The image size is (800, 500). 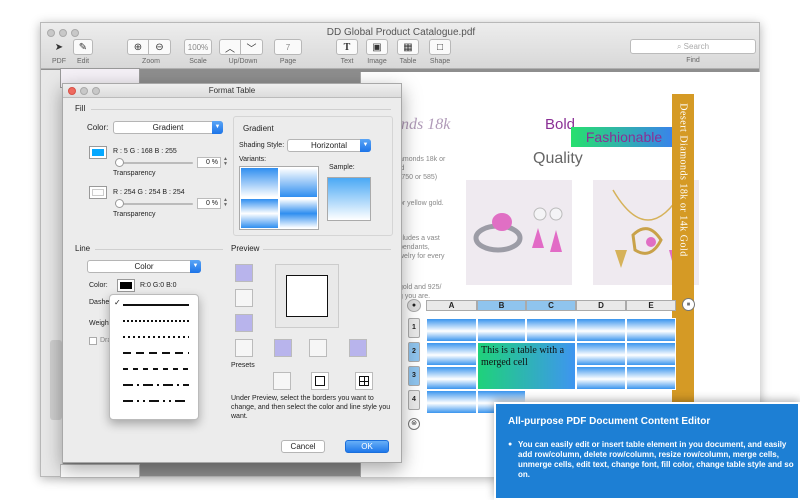 I want to click on toolbar-shape: □ Shape, so click(x=440, y=52).